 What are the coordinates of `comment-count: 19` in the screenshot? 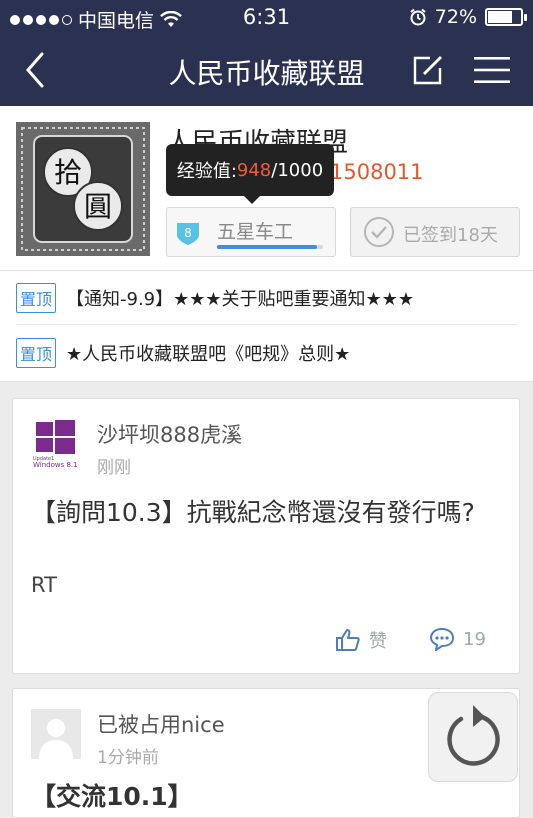 It's located at (474, 639).